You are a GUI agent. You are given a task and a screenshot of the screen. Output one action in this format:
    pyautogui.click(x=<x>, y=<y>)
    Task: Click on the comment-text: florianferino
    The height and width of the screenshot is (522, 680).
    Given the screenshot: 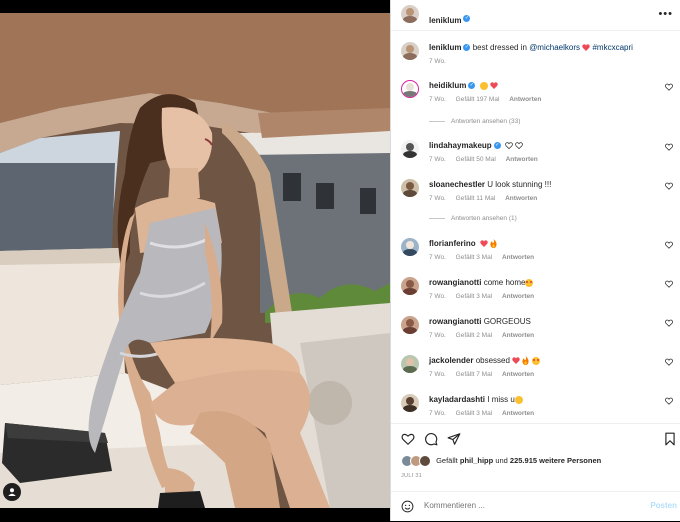 What is the action you would take?
    pyautogui.click(x=463, y=244)
    